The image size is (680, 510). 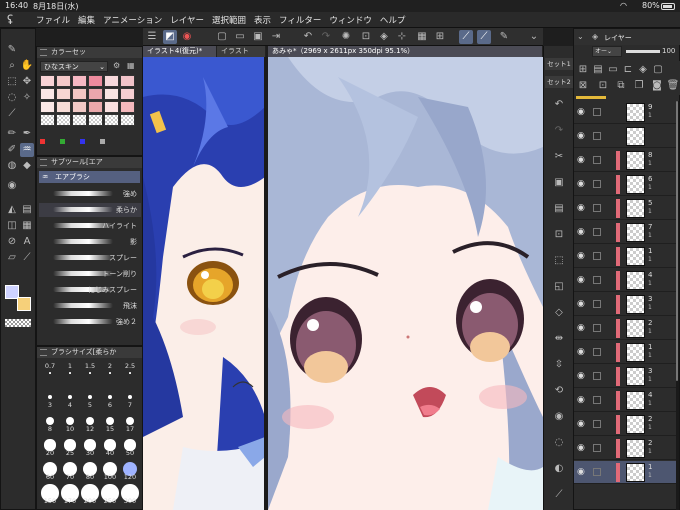 I want to click on menu-item: ヘルプ, so click(x=393, y=20).